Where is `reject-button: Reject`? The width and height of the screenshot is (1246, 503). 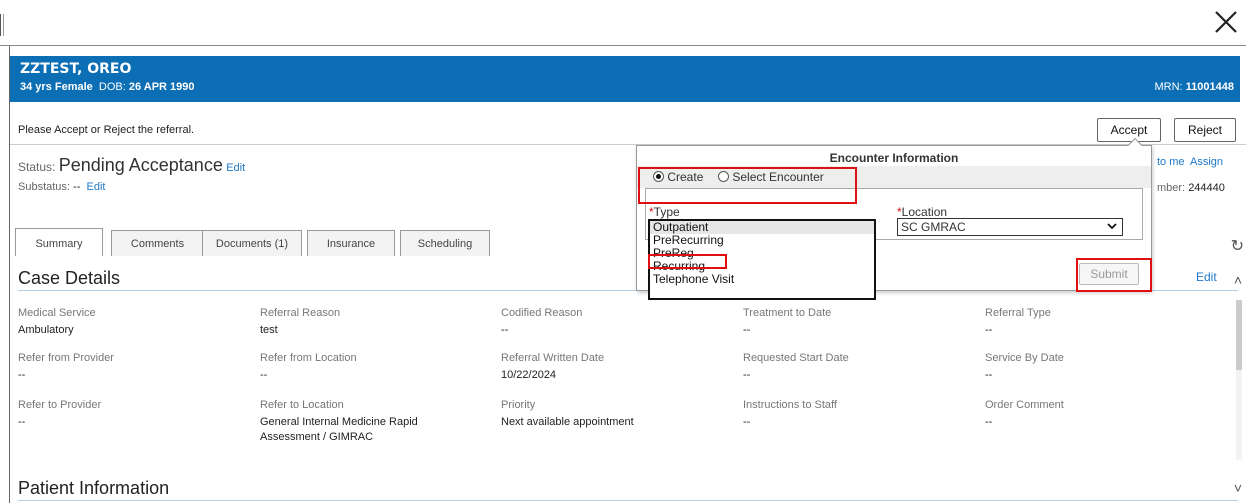 reject-button: Reject is located at coordinates (1205, 130).